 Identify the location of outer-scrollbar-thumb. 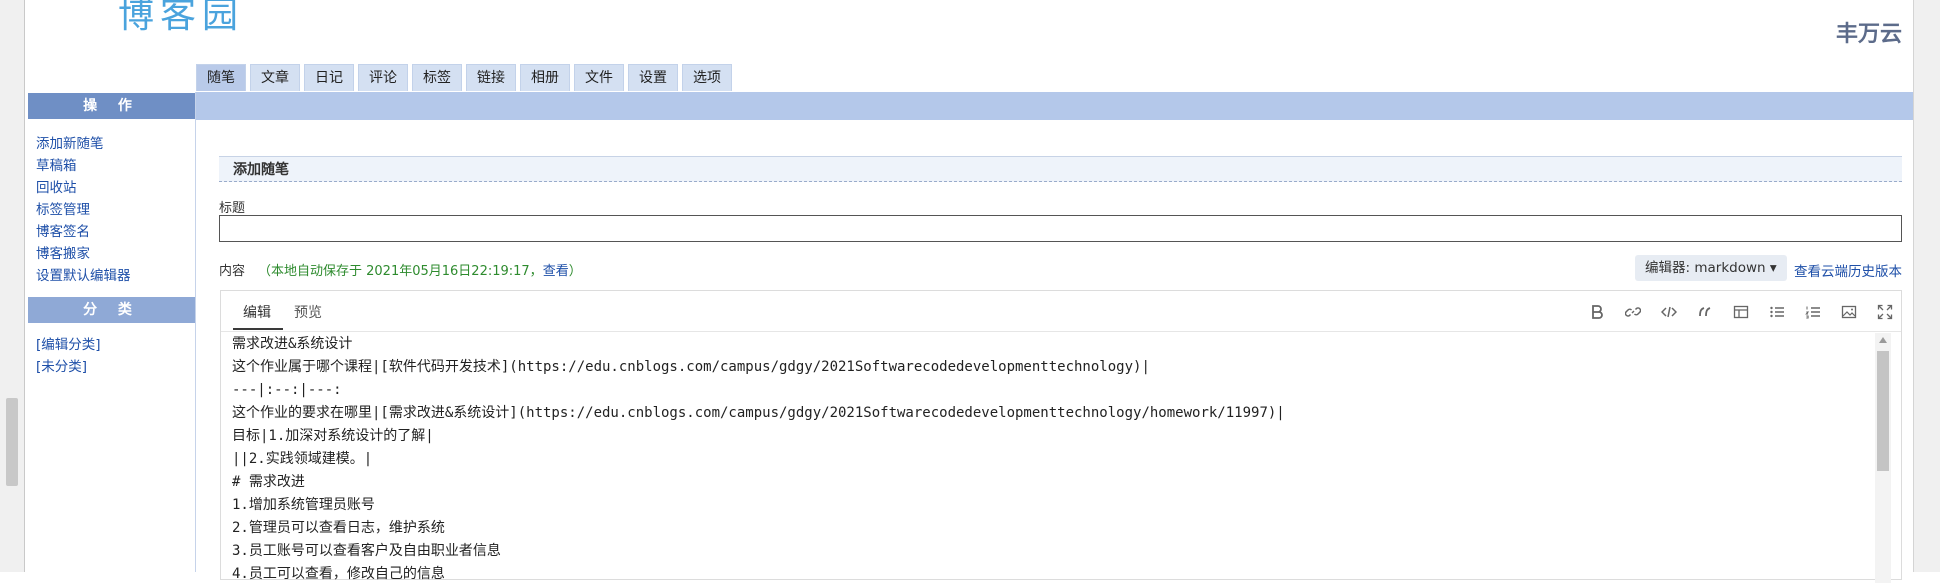
(12, 442).